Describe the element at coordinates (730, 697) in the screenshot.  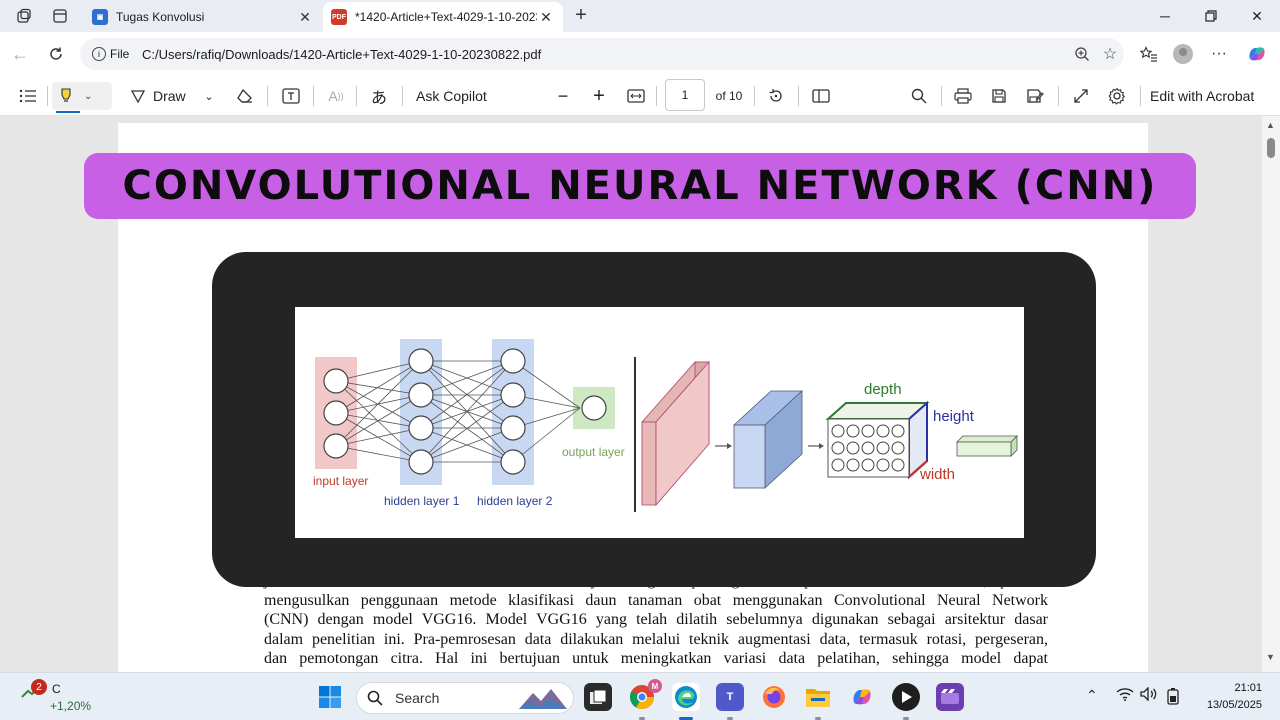
I see `teams-icon: T` at that location.